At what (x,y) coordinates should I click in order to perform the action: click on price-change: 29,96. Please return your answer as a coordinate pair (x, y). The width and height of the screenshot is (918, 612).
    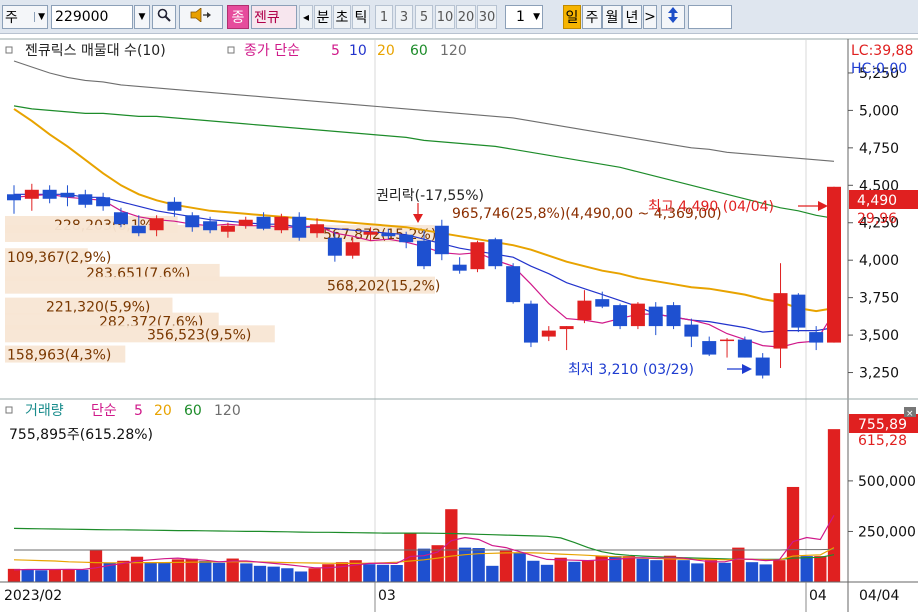
    Looking at the image, I should click on (877, 219).